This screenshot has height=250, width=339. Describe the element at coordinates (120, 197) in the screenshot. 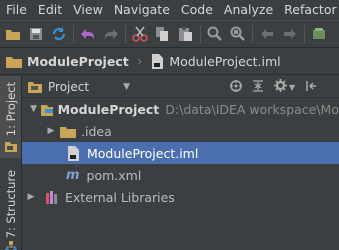

I see `tree-row-external-libraries-label: External Libraries` at that location.